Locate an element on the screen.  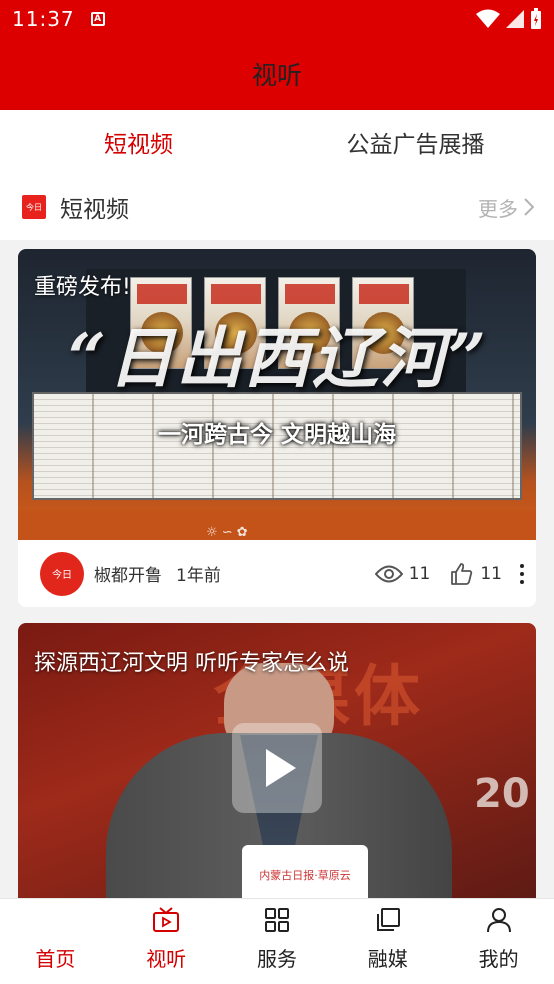
video-meta: 今日 椒都开鲁 1年前 11 11 is located at coordinates (277, 573).